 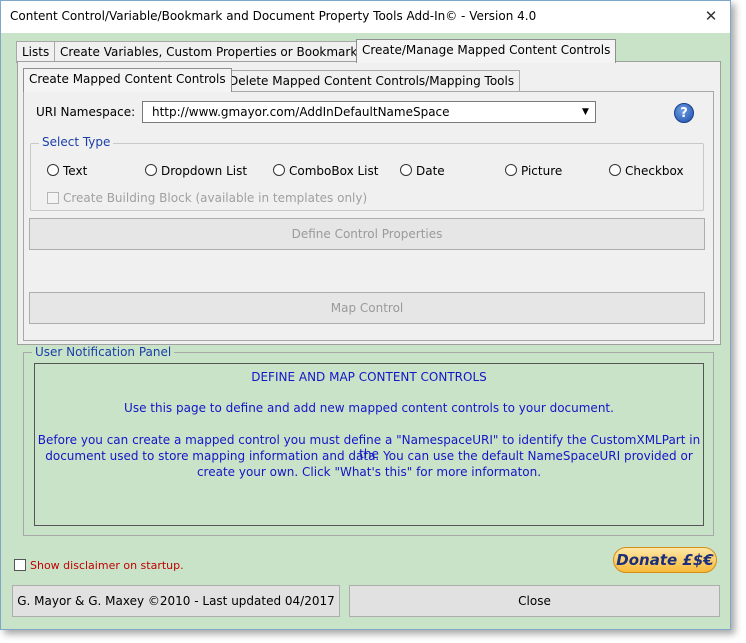 What do you see at coordinates (542, 171) in the screenshot?
I see `radio-picture-label: Picture` at bounding box center [542, 171].